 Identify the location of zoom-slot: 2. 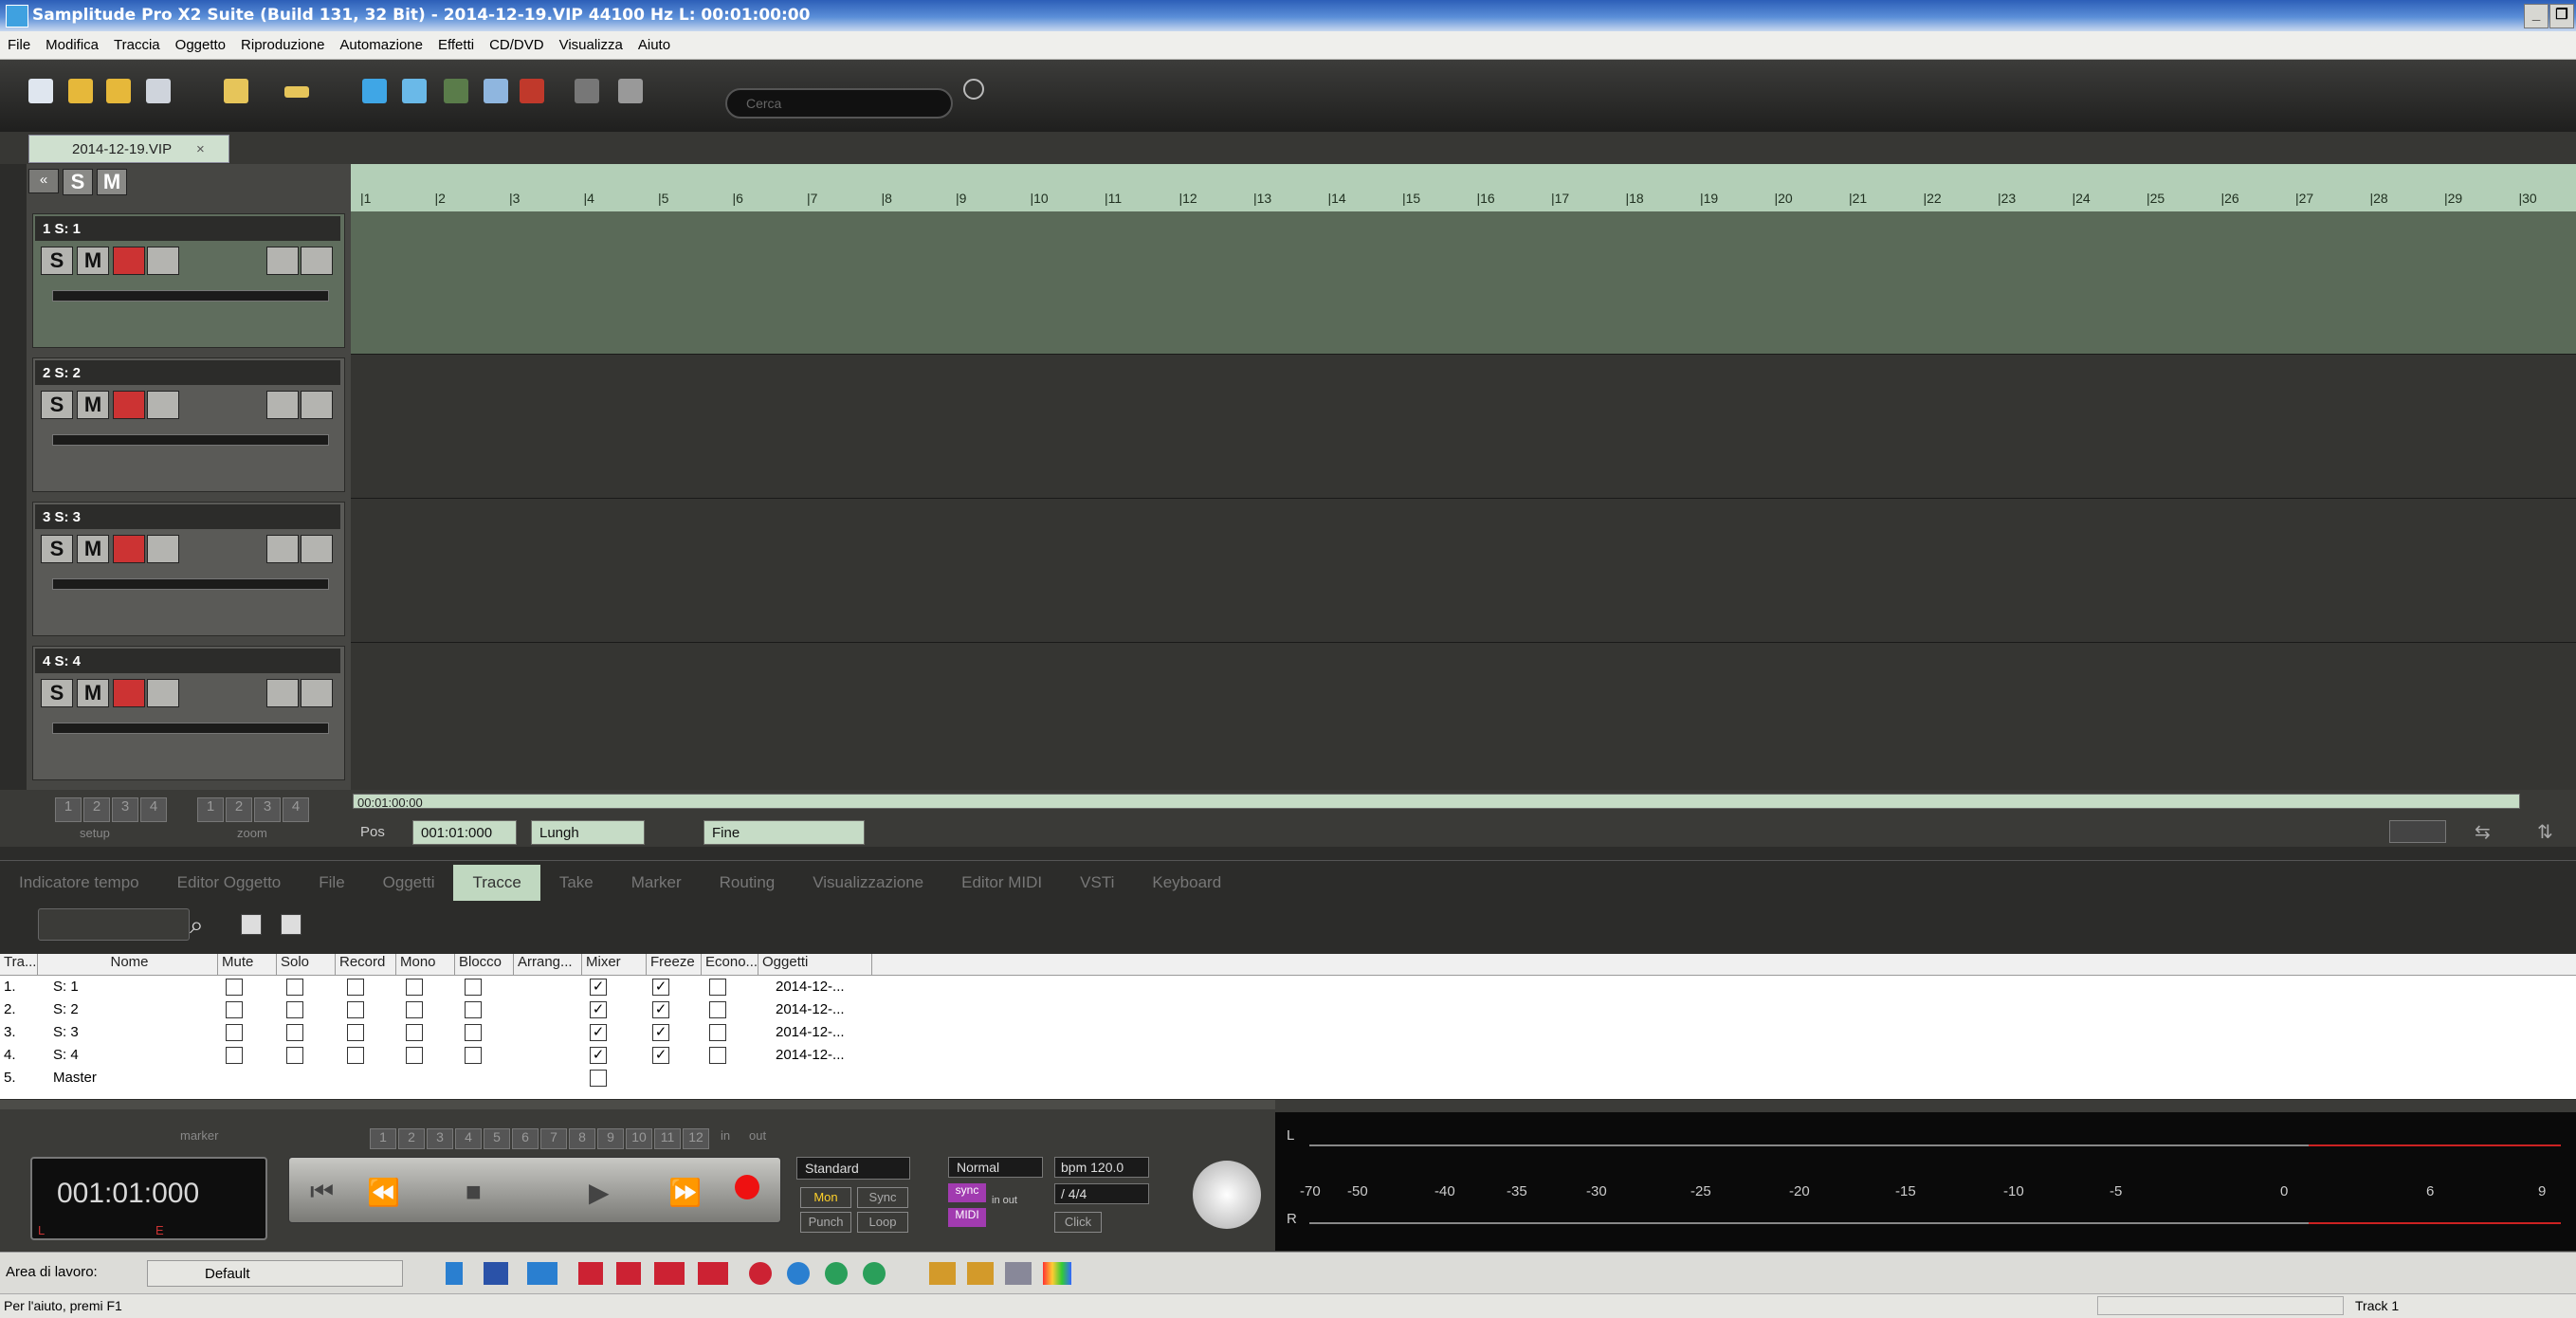
(239, 809).